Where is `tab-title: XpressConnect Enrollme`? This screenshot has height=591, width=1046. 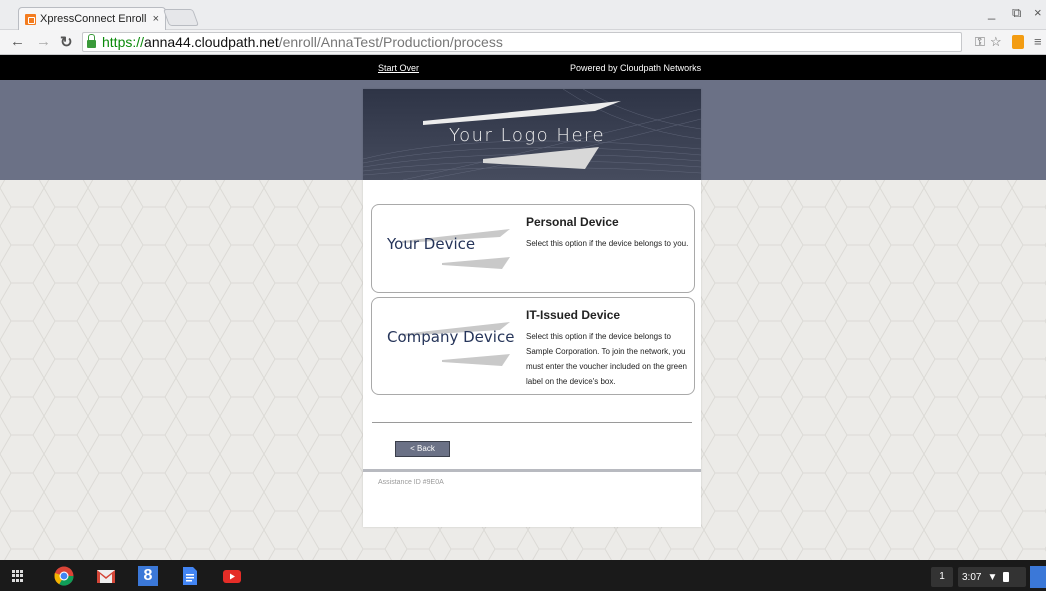 tab-title: XpressConnect Enrollme is located at coordinates (93, 19).